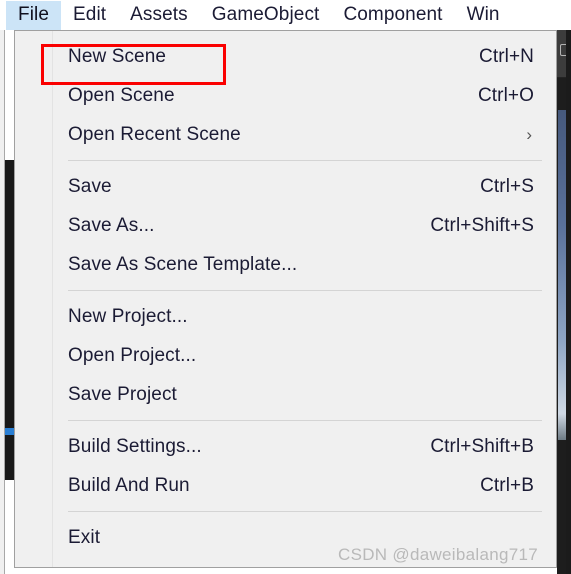  What do you see at coordinates (90, 186) in the screenshot?
I see `menu-item-label: Save` at bounding box center [90, 186].